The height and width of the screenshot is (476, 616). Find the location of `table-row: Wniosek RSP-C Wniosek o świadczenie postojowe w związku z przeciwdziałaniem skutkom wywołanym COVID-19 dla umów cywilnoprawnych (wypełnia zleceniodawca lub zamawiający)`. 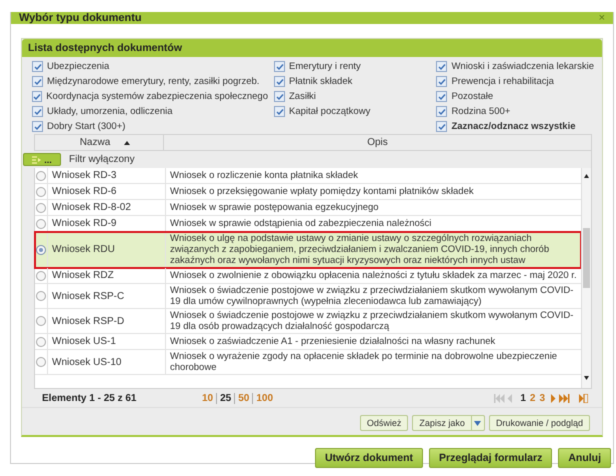

table-row: Wniosek RSP-C Wniosek o świadczenie postojowe w związku z przeciwdziałaniem skutkom wywołanym COVID-19 dla umów cywilnoprawnych (wypełnia zleceniodawca lub zamawiający) is located at coordinates (308, 296).